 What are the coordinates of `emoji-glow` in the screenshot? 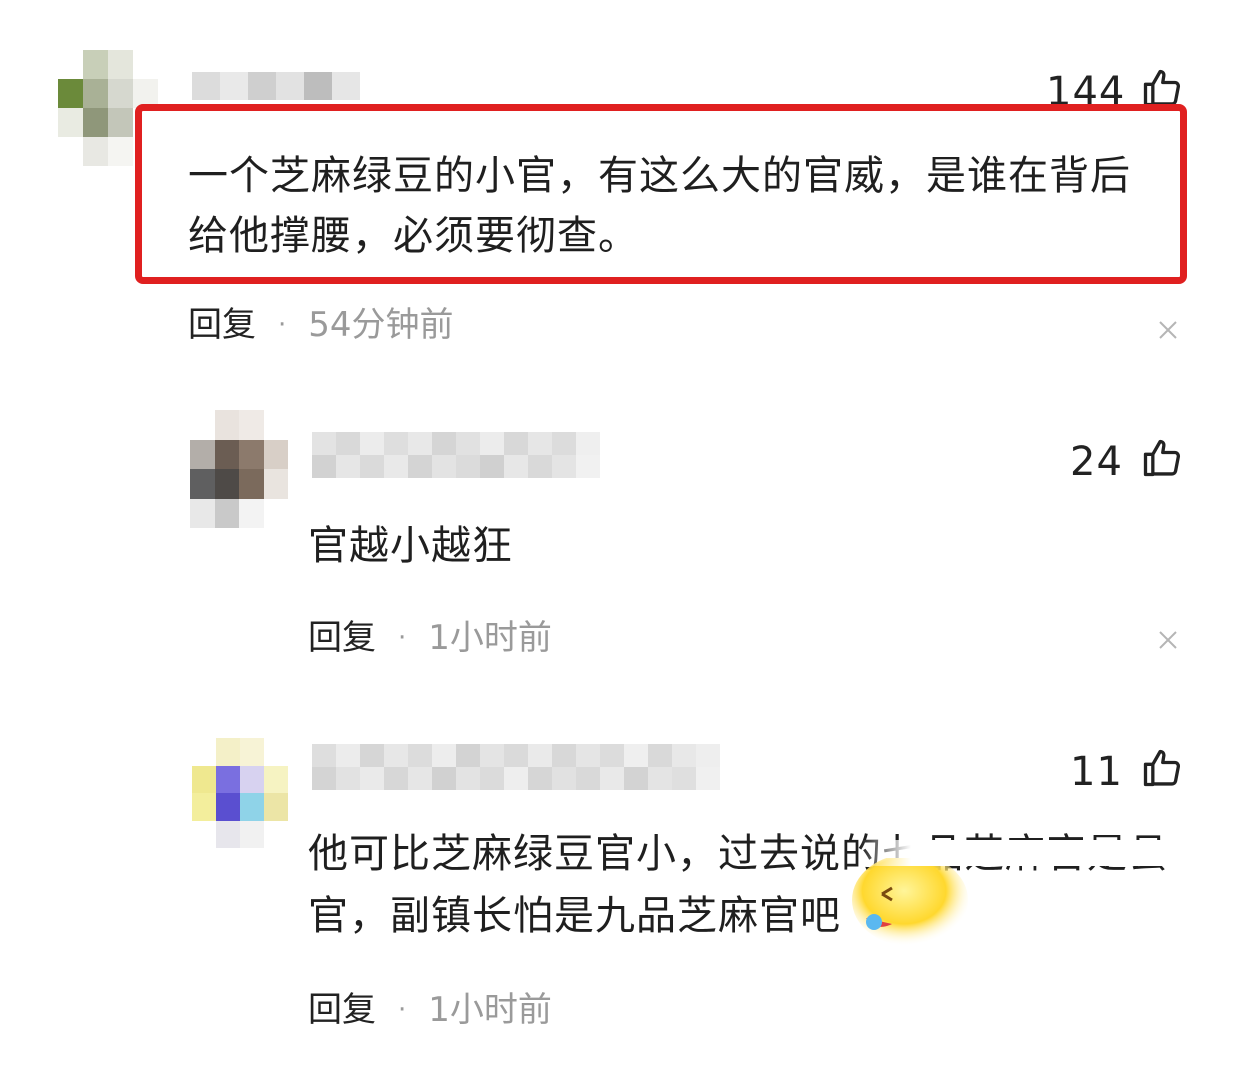 It's located at (1030, 853).